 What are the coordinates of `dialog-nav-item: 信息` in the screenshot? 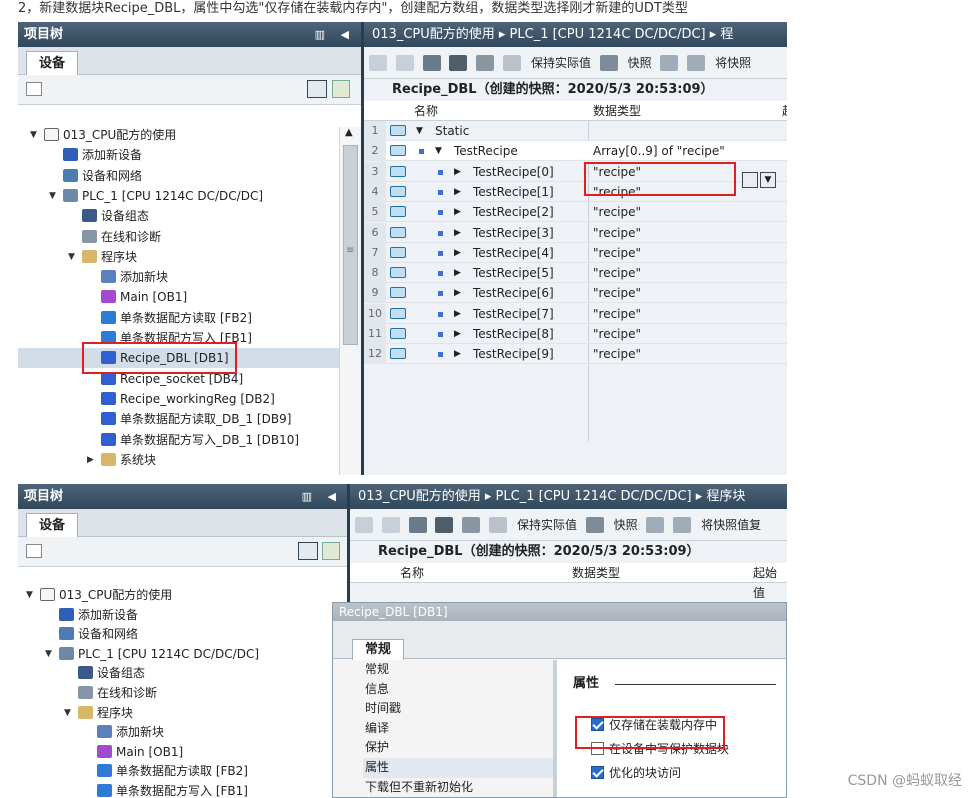 It's located at (458, 690).